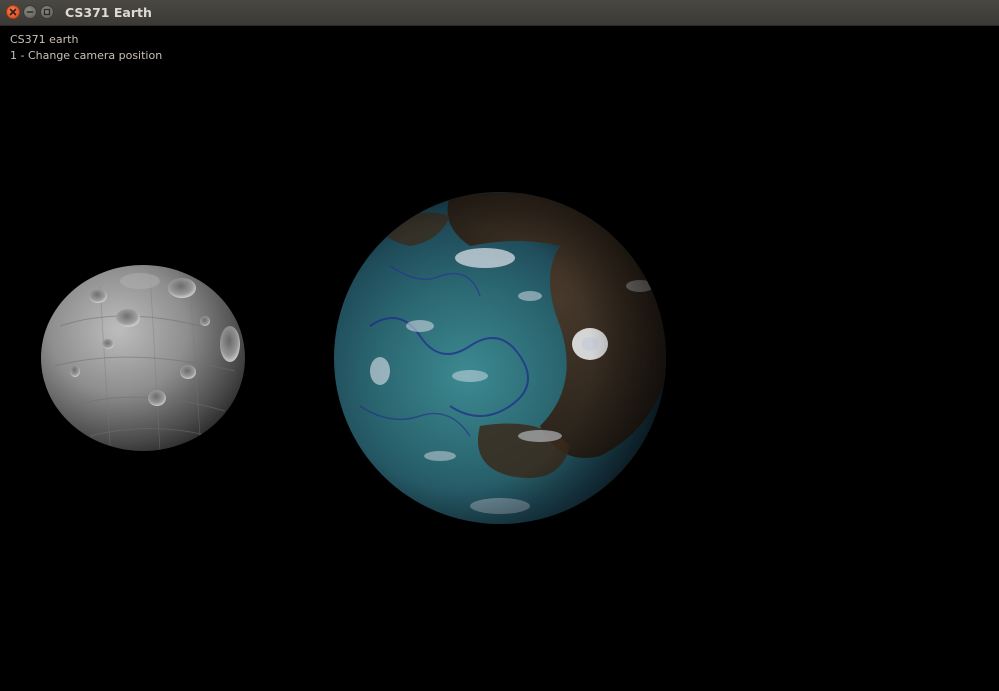  Describe the element at coordinates (86, 55) in the screenshot. I see `hud-instruction: 1 - Change camera position` at that location.